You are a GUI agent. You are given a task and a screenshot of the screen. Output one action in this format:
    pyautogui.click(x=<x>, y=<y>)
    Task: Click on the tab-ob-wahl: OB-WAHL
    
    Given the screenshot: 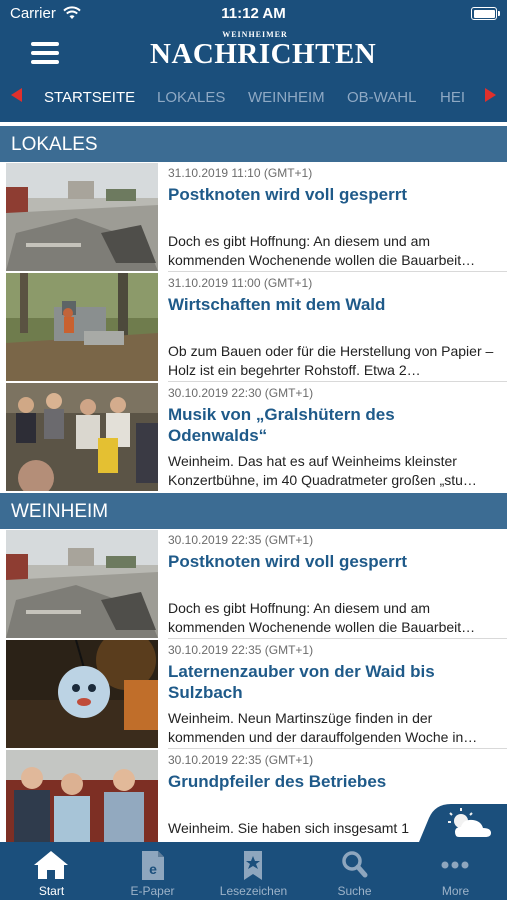 What is the action you would take?
    pyautogui.click(x=381, y=97)
    